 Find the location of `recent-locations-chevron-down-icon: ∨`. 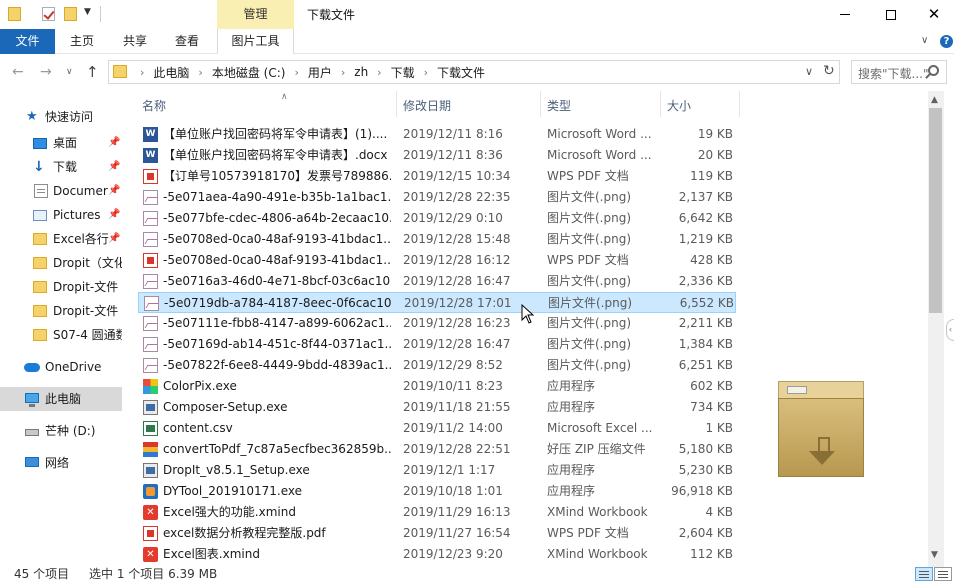

recent-locations-chevron-down-icon: ∨ is located at coordinates (69, 72).